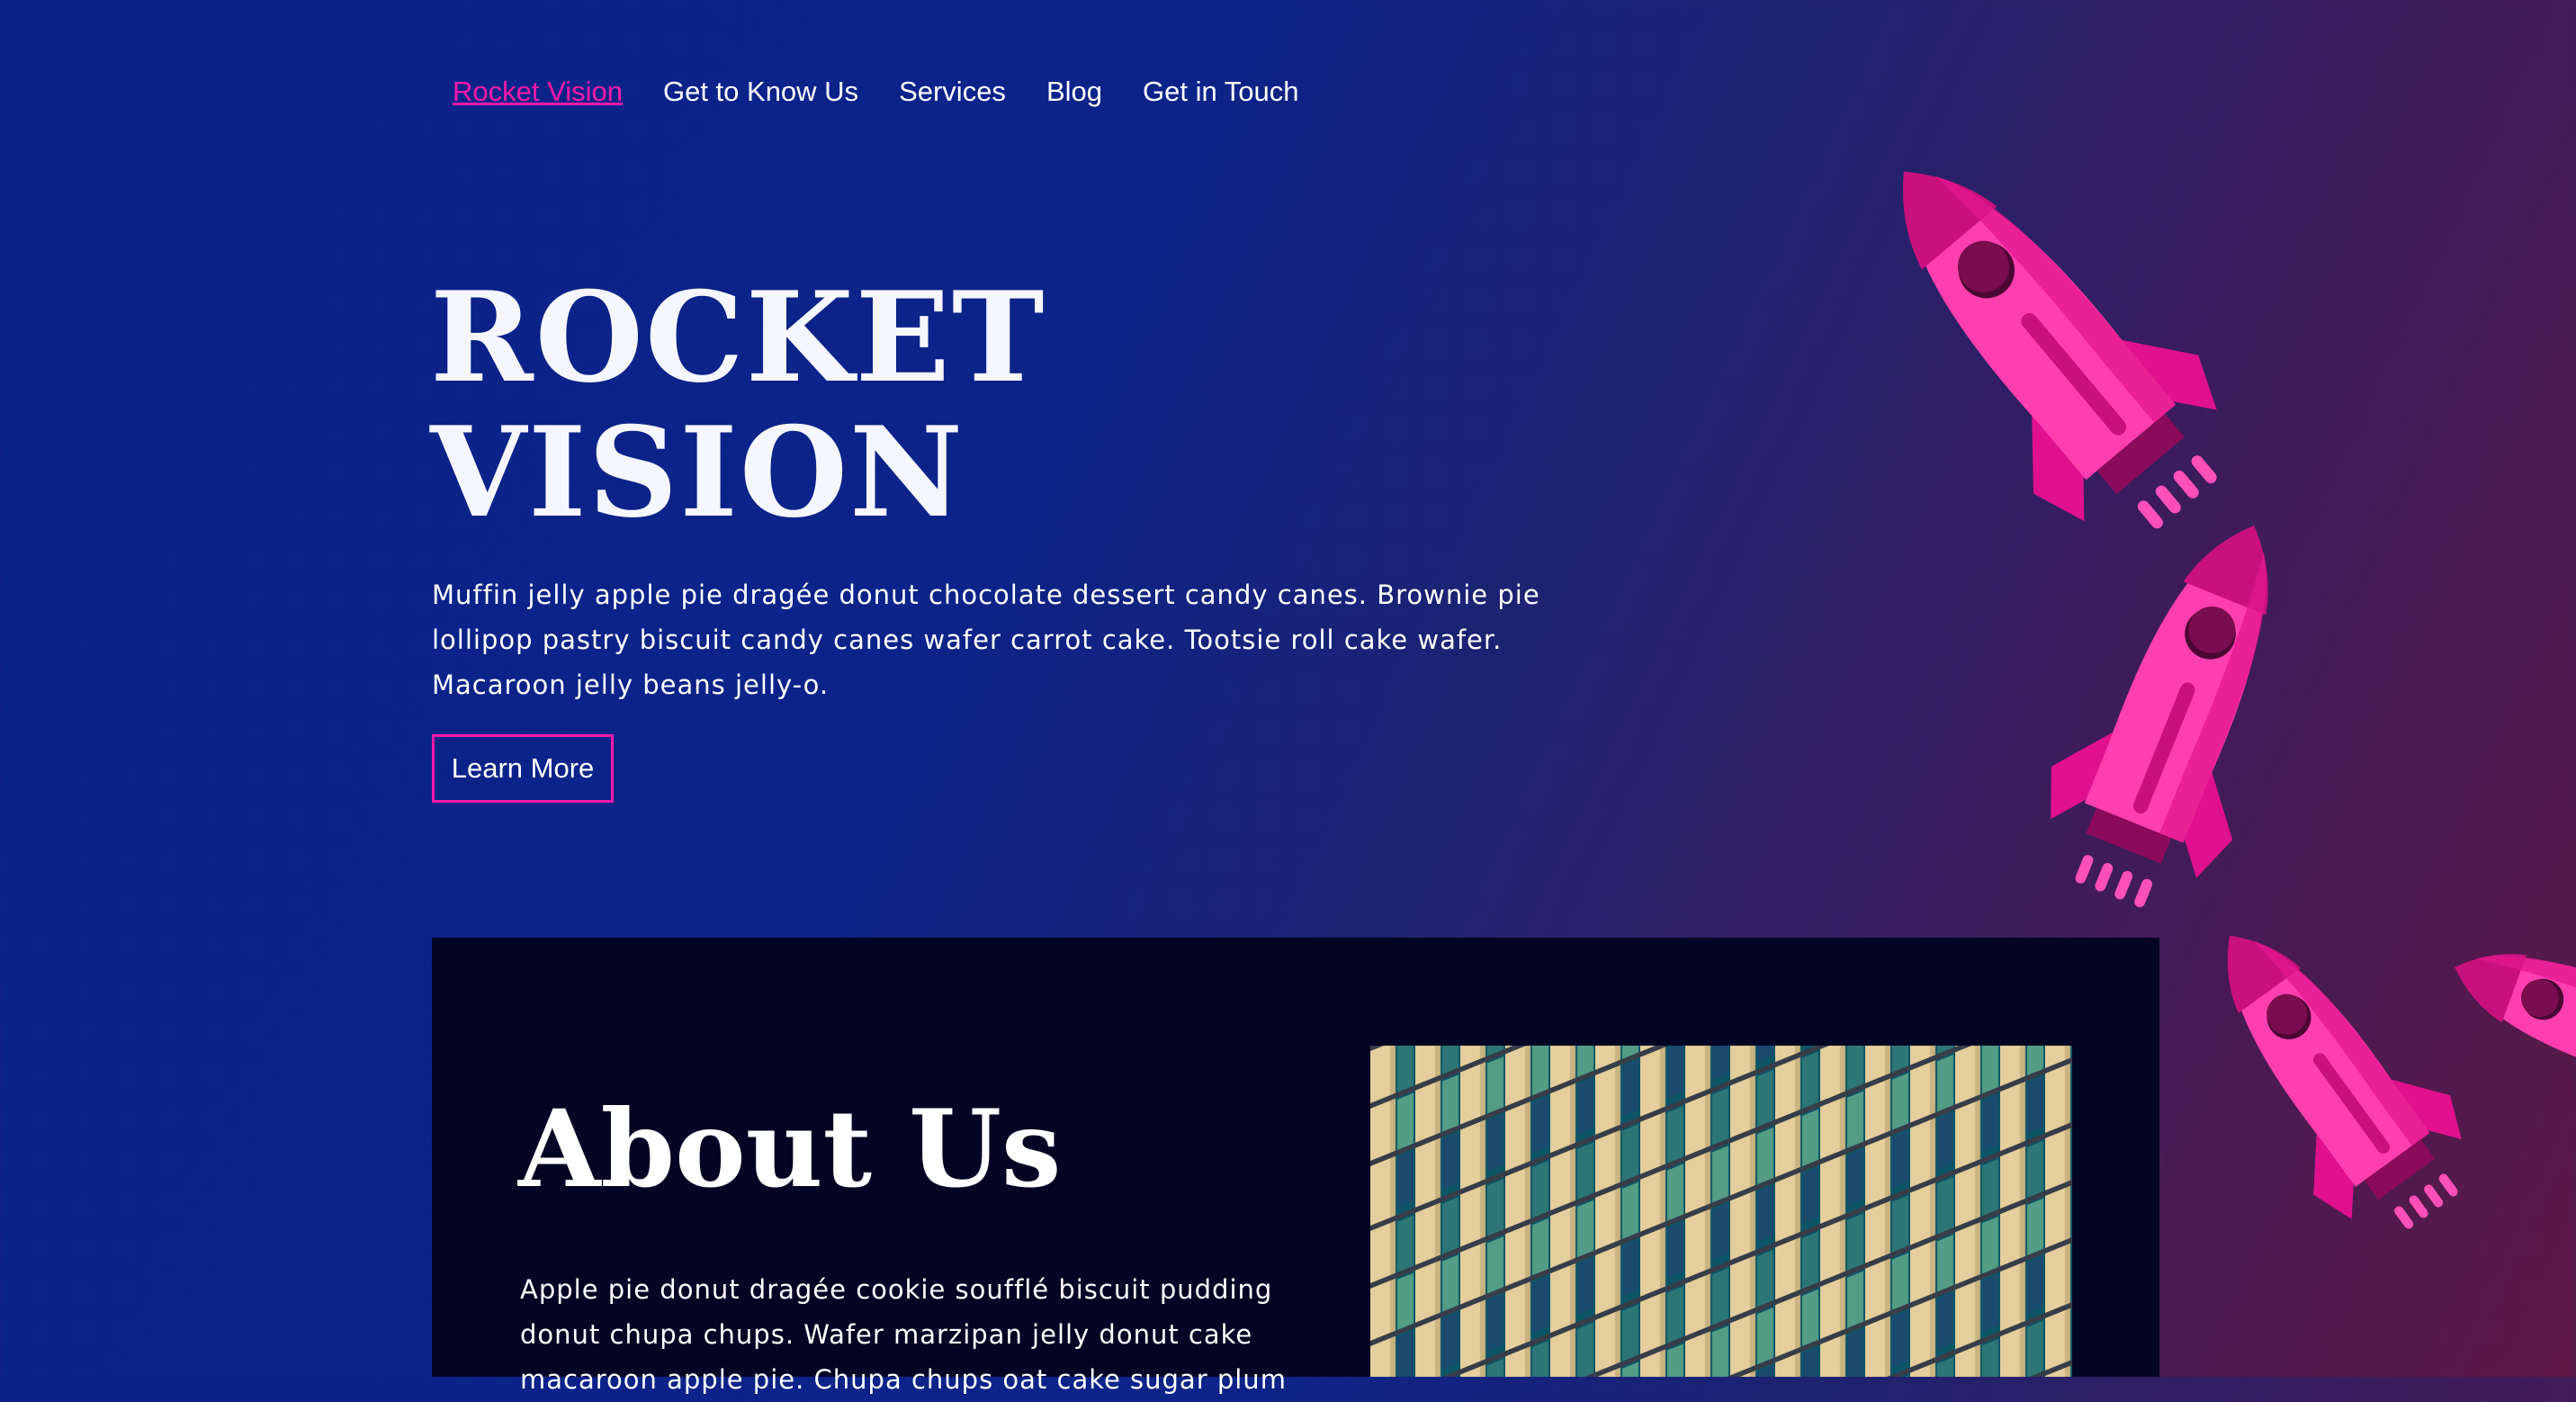  I want to click on hero-title-line-2: VISION, so click(698, 472).